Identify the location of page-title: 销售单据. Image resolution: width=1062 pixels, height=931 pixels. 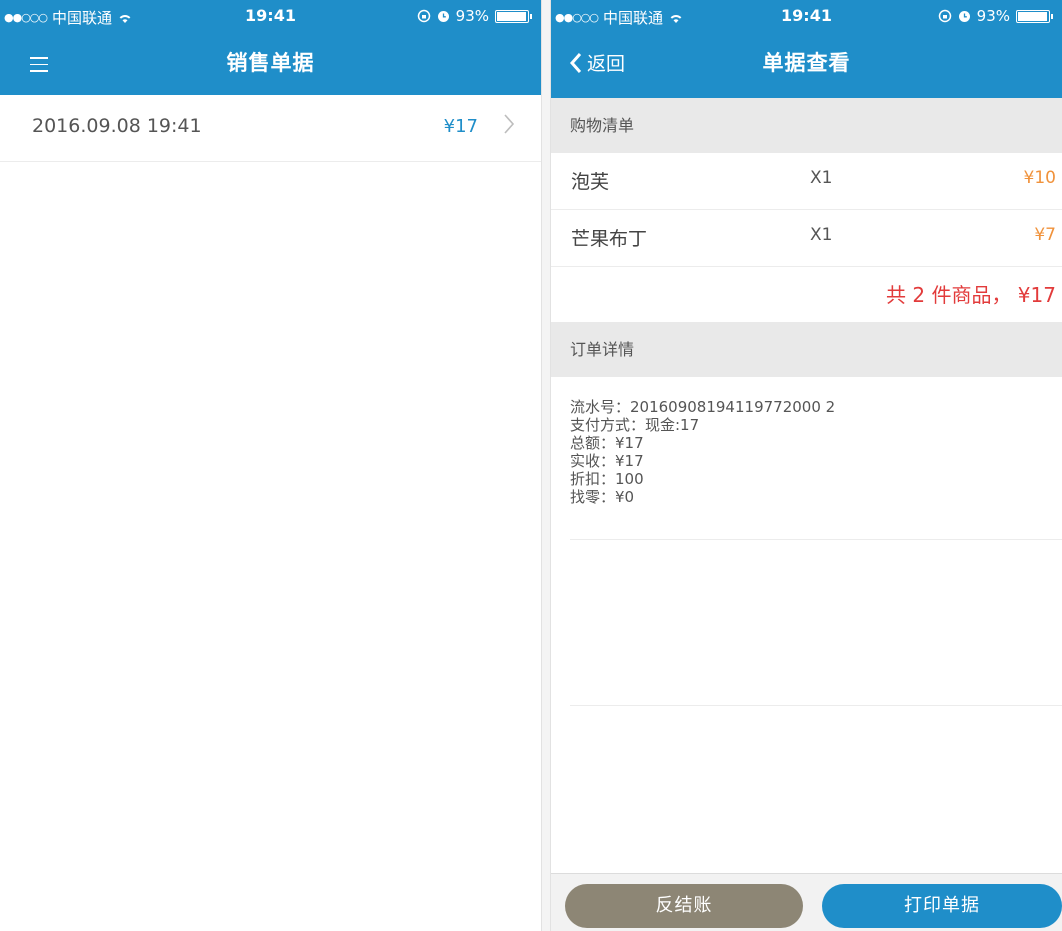
(270, 63).